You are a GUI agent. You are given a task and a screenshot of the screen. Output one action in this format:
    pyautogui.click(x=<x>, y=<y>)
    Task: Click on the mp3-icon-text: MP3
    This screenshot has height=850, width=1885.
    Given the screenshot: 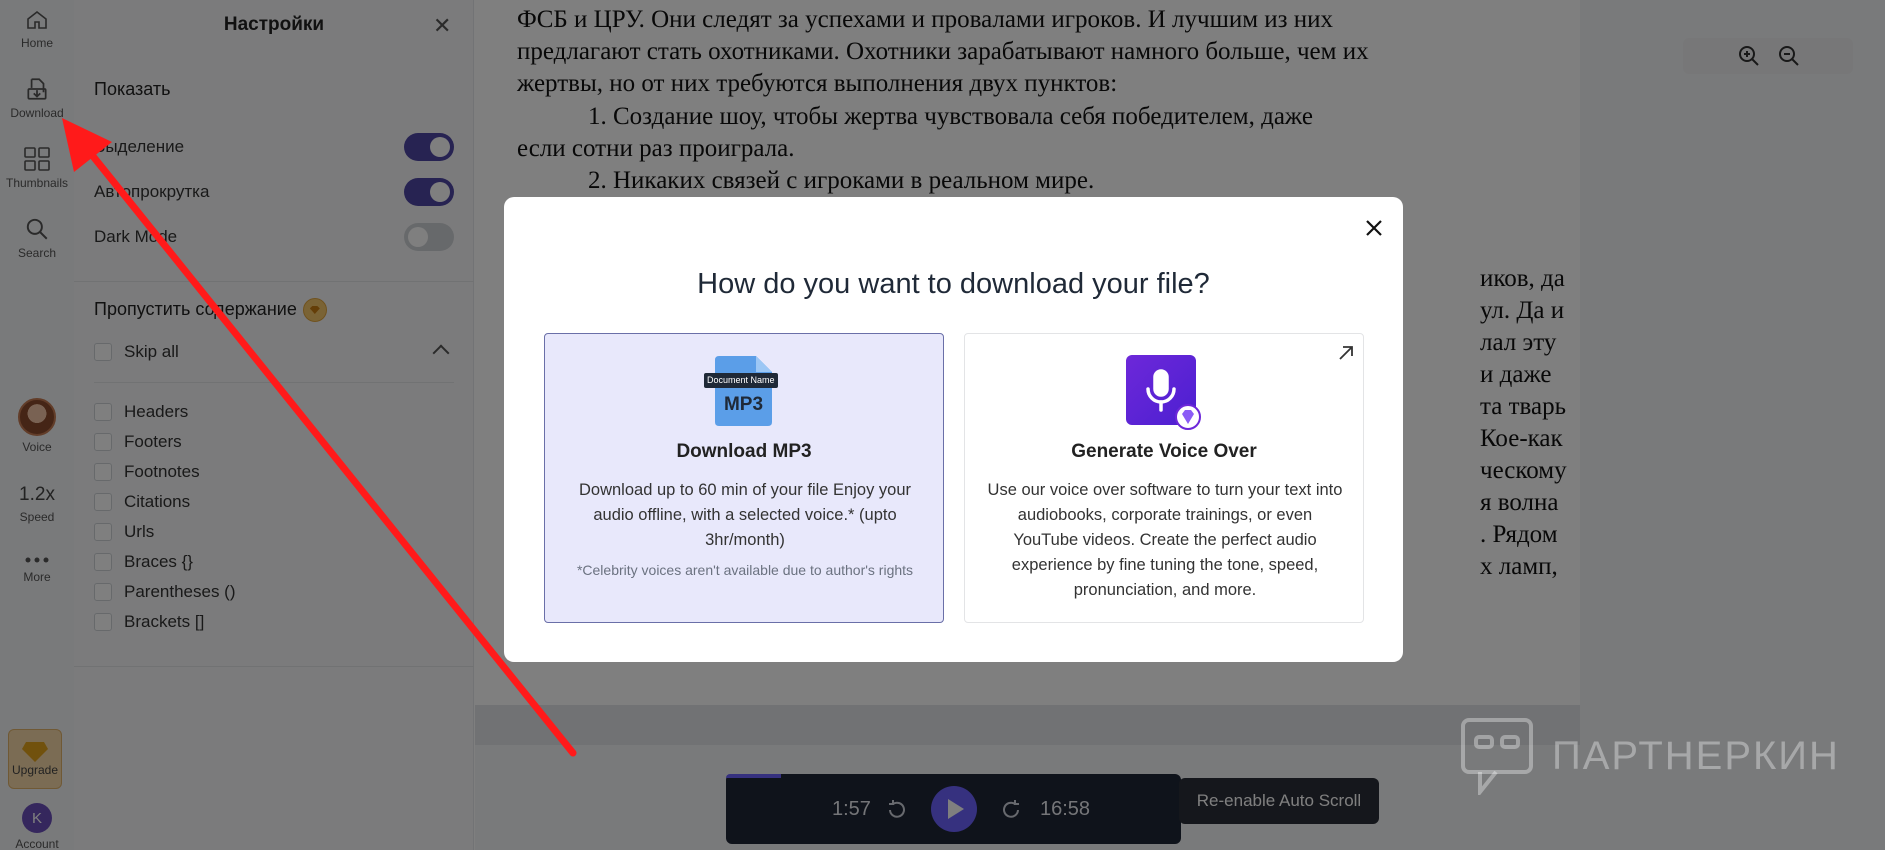 What is the action you would take?
    pyautogui.click(x=743, y=404)
    